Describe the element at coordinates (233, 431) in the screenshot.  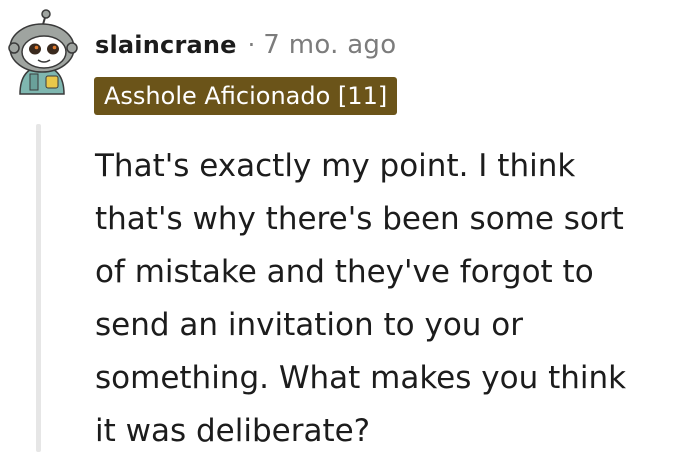
I see `comment-body-line: it was deliberate?` at that location.